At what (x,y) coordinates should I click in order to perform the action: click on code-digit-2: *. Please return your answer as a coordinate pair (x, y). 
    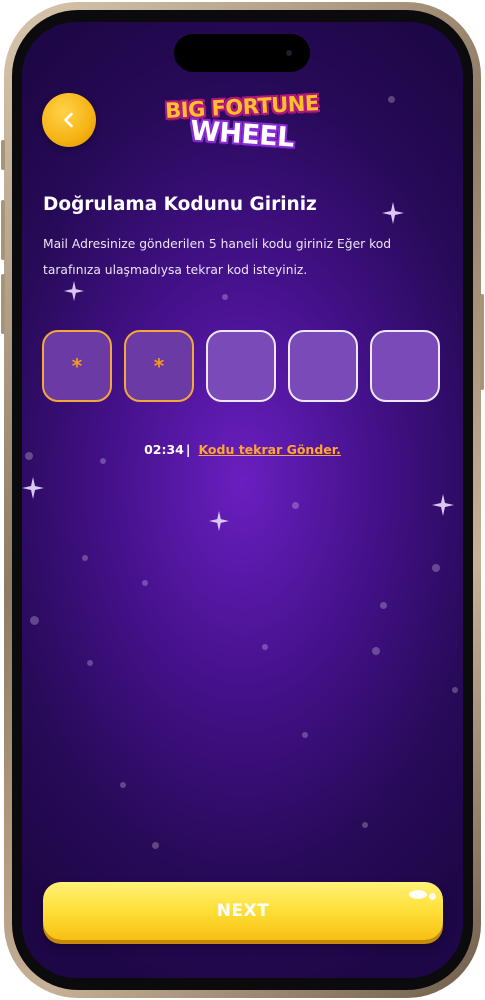
    Looking at the image, I should click on (159, 366).